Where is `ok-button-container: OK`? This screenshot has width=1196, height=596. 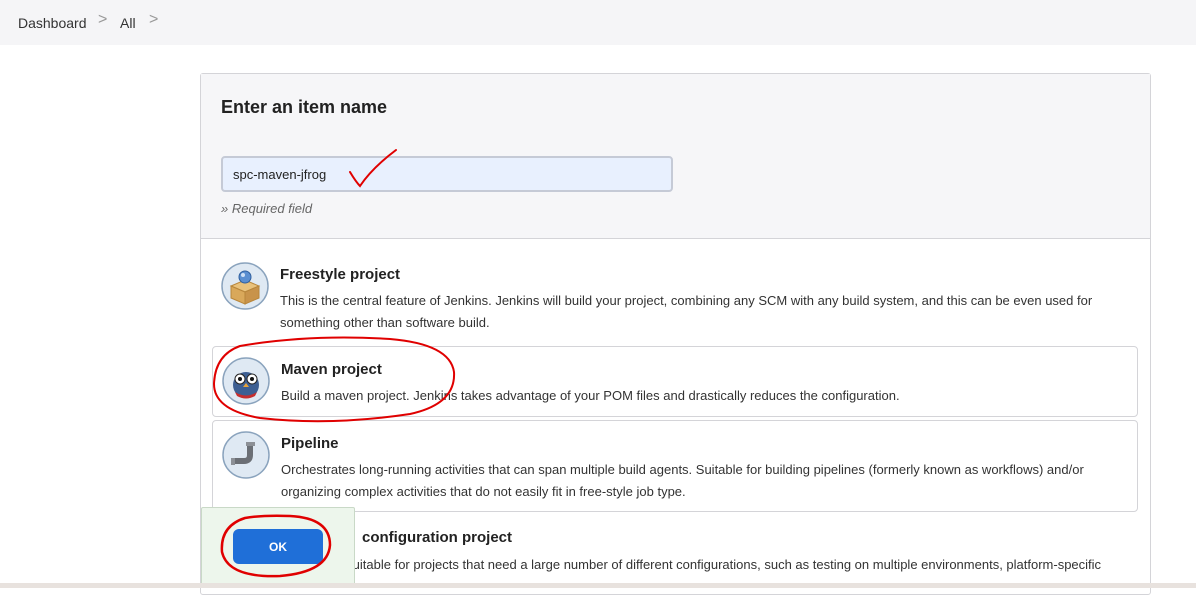 ok-button-container: OK is located at coordinates (278, 546).